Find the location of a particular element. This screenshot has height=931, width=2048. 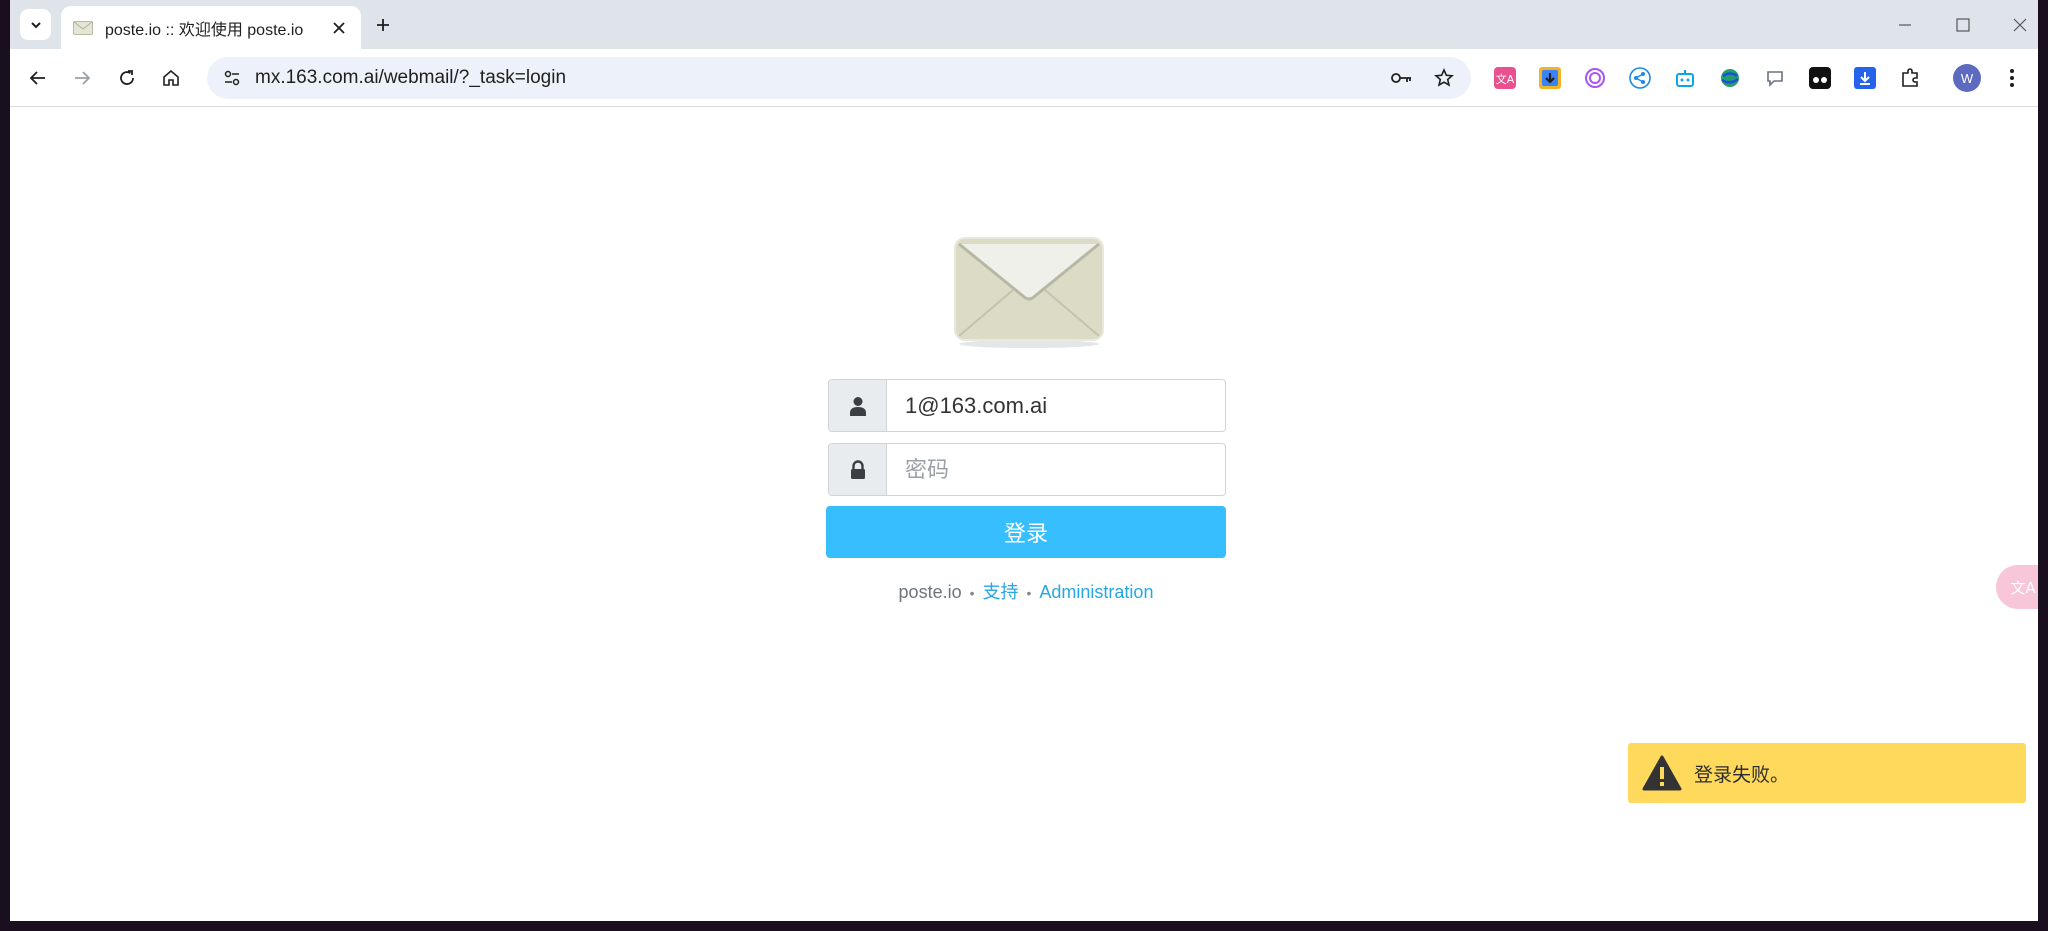

new-tab-button is located at coordinates (383, 25).